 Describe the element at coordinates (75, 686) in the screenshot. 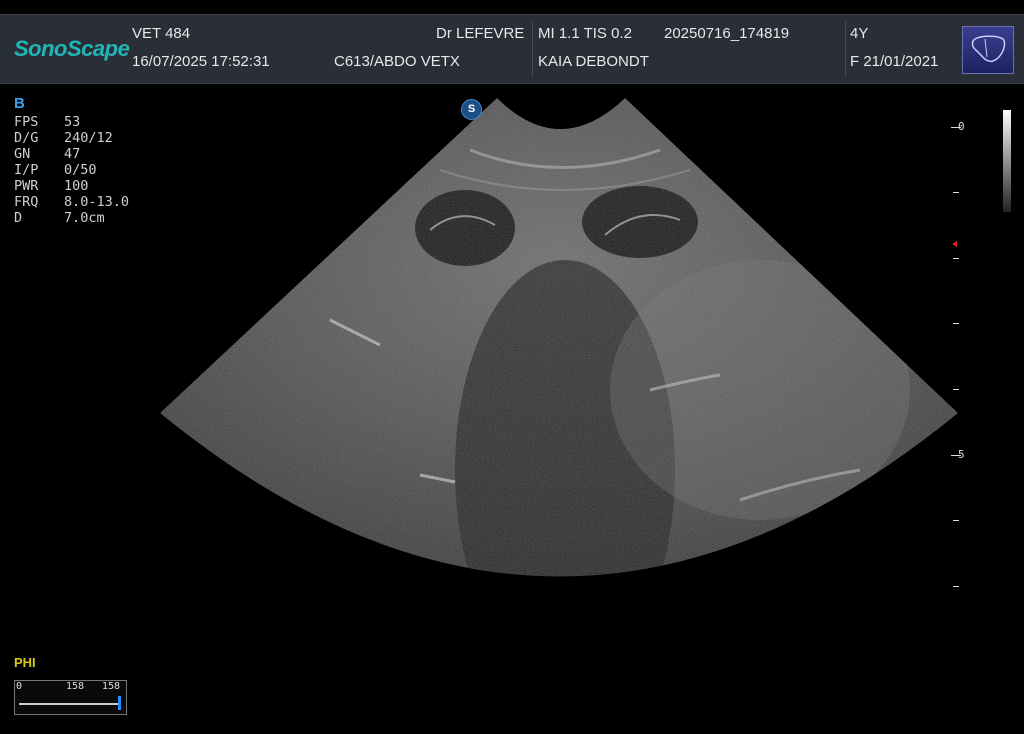

I see `phi-mid: 158` at that location.